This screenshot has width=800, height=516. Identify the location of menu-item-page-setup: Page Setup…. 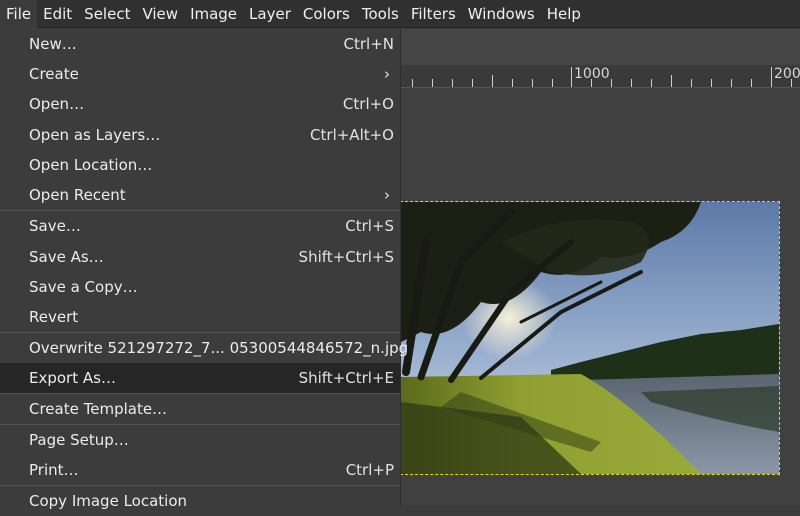
(200, 440).